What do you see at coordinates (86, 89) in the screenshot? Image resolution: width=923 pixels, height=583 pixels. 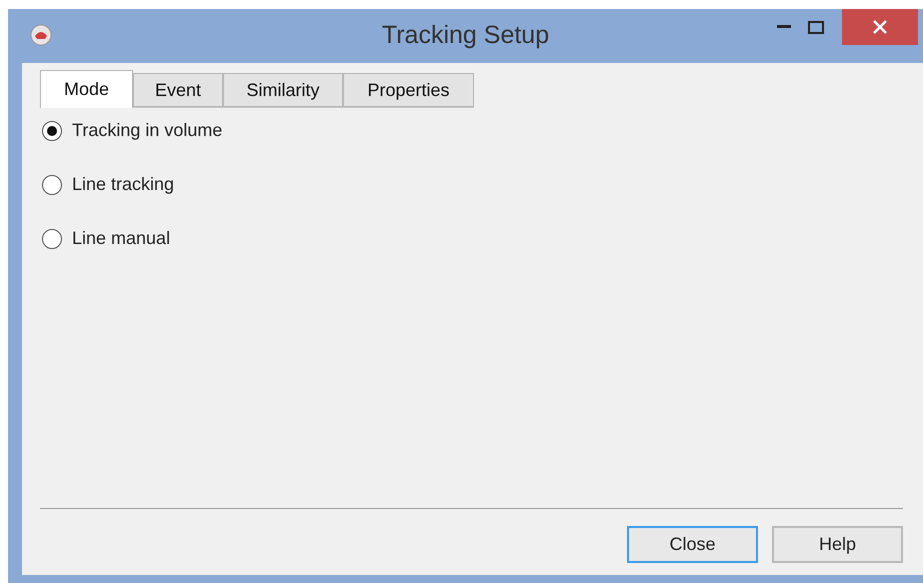 I see `tab: Mode` at bounding box center [86, 89].